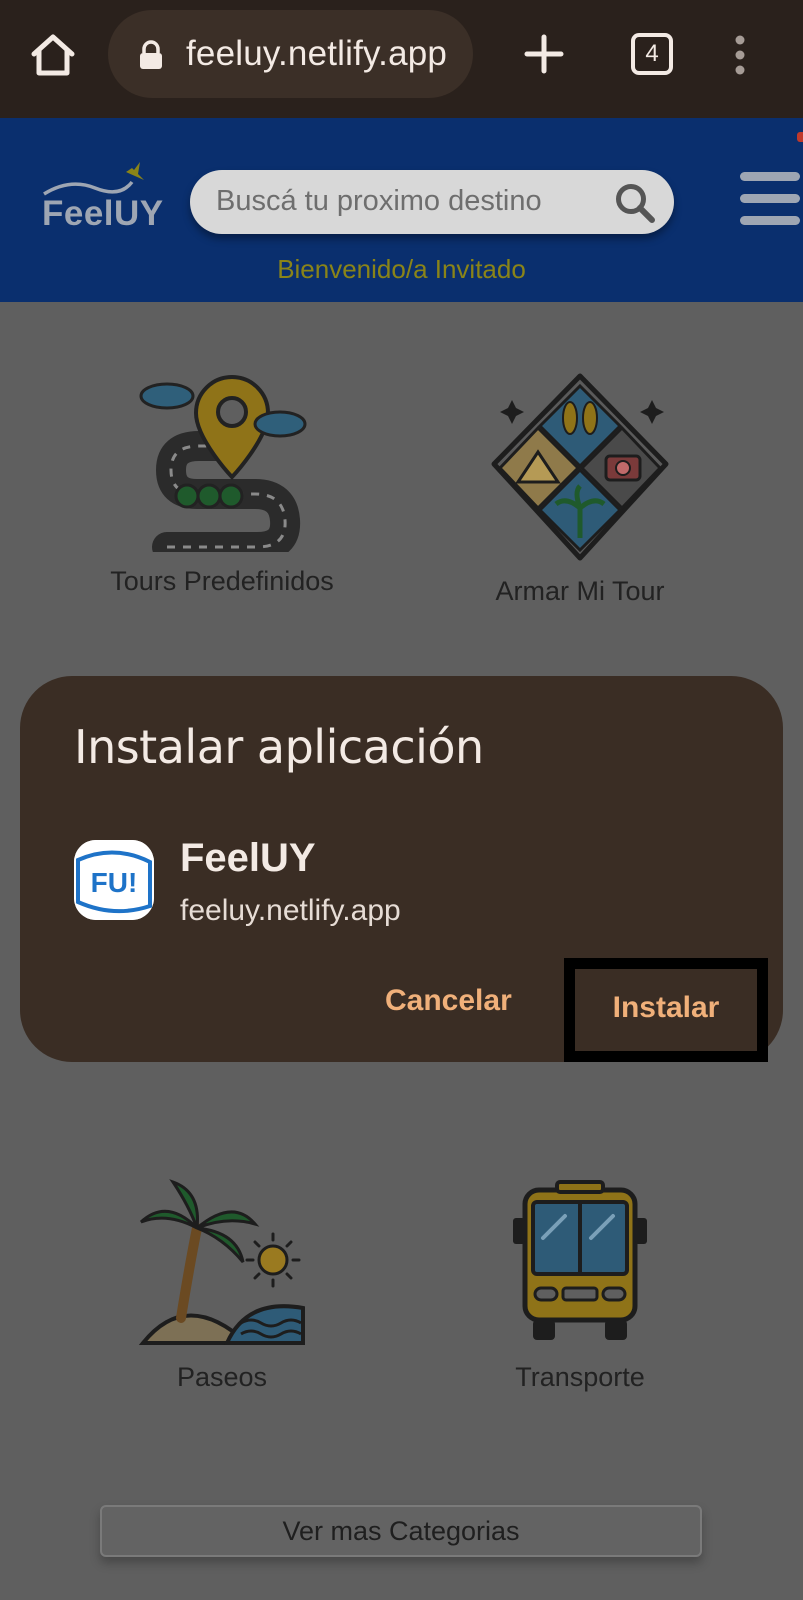 This screenshot has height=1600, width=803. I want to click on app-icon: FU!, so click(114, 880).